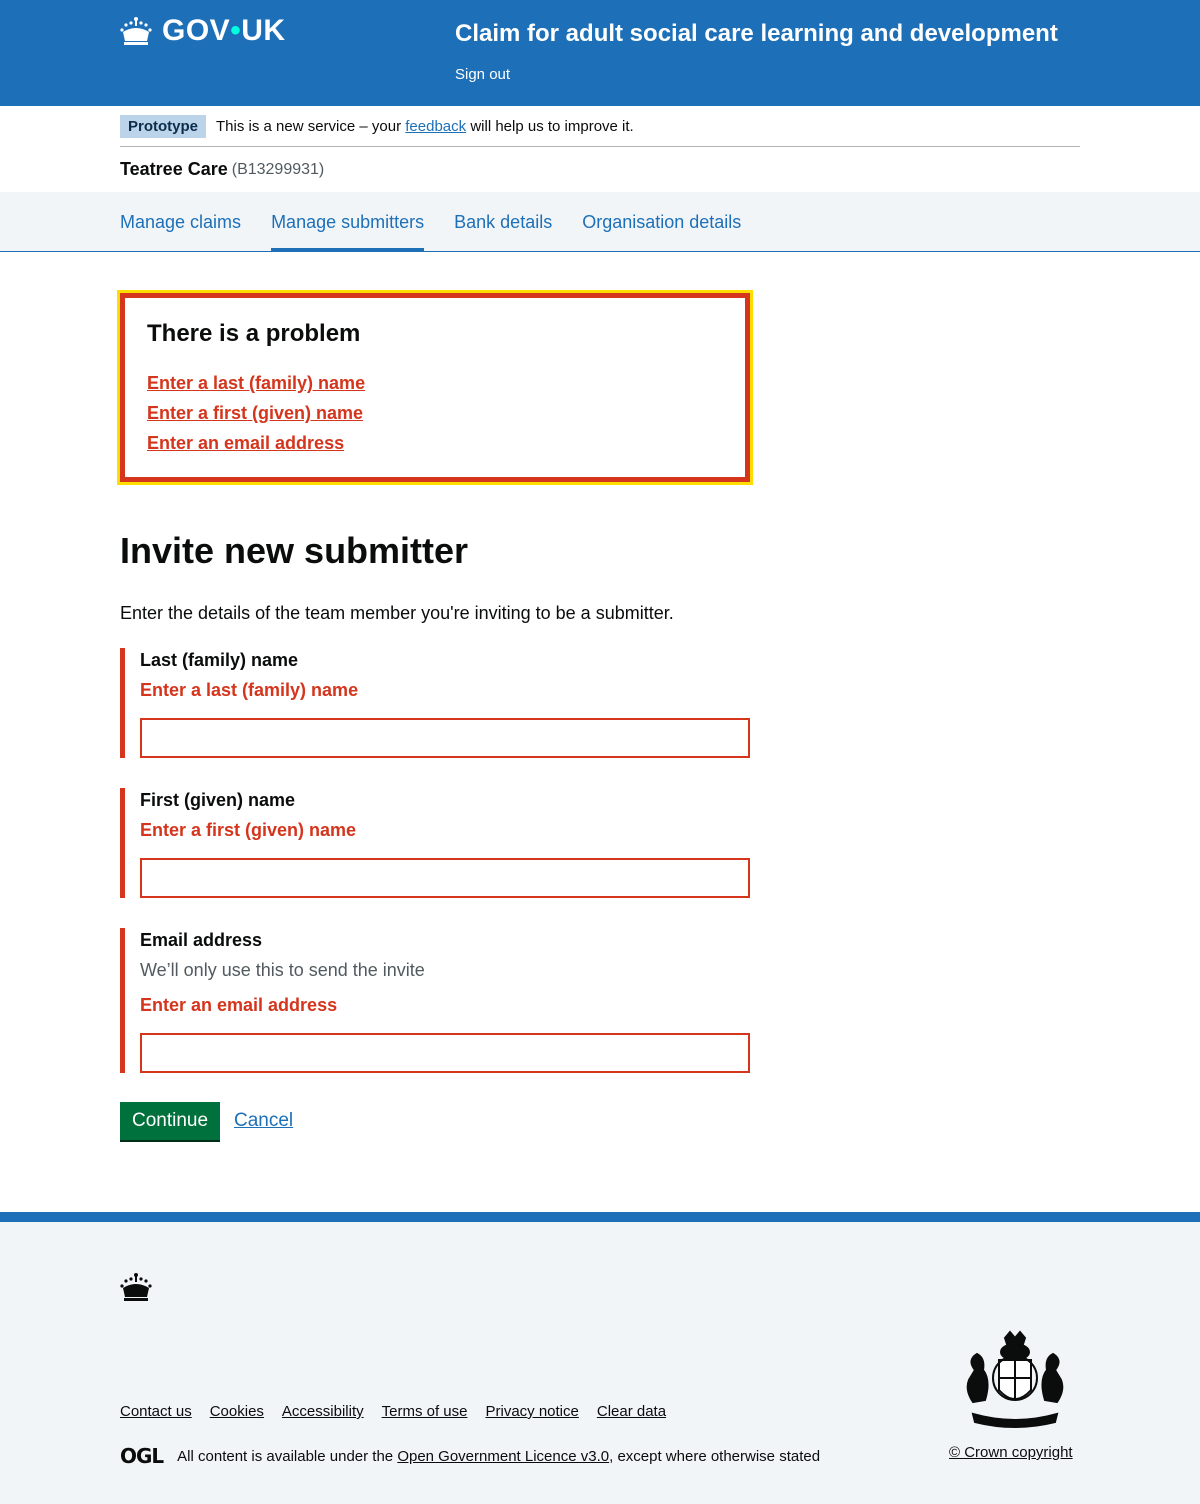  What do you see at coordinates (156, 1411) in the screenshot?
I see `footer-link-contact: Contact us` at bounding box center [156, 1411].